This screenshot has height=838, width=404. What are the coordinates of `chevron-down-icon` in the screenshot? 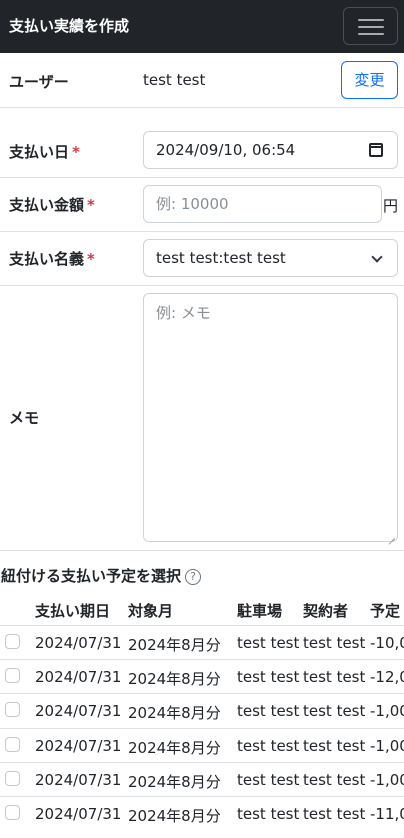 It's located at (377, 257).